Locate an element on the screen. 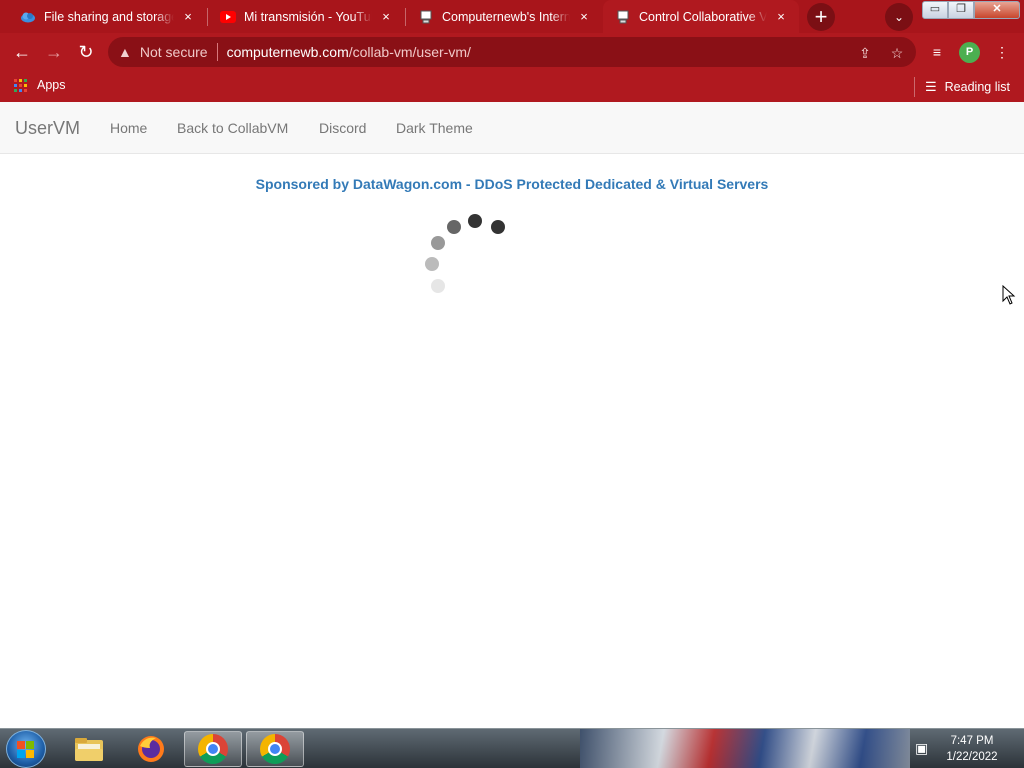 The width and height of the screenshot is (1024, 768). youtube-icon is located at coordinates (228, 17).